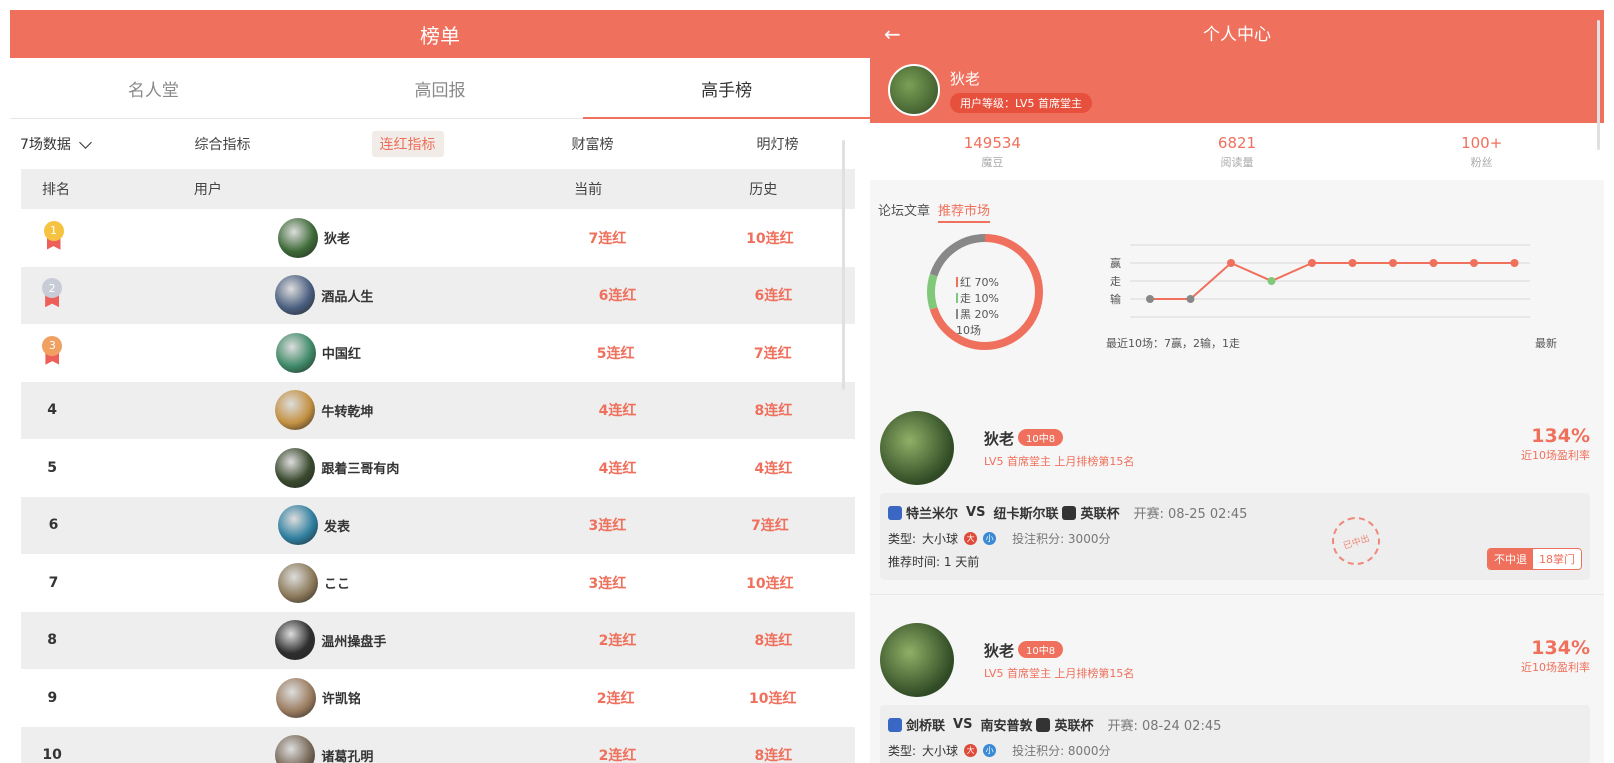 The width and height of the screenshot is (1614, 763). I want to click on metric-streak: 连红指标, so click(407, 144).